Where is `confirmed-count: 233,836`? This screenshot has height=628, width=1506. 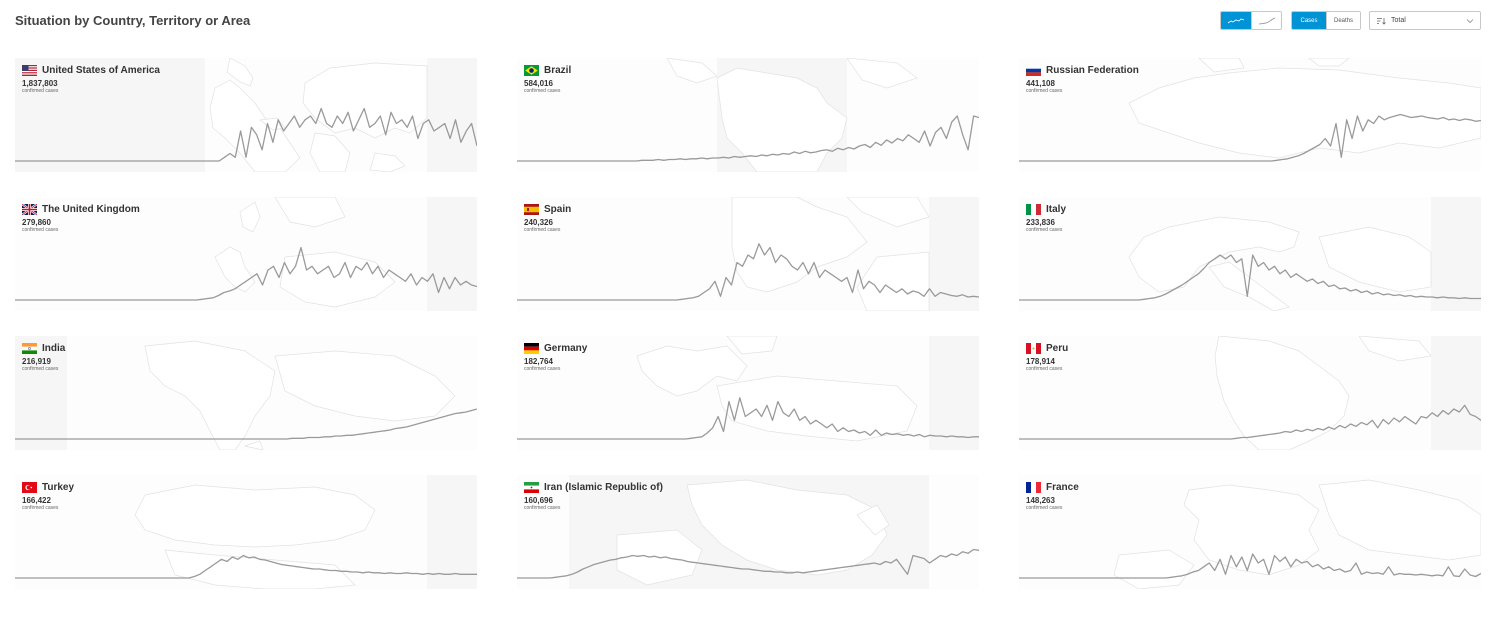
confirmed-count: 233,836 is located at coordinates (1040, 222).